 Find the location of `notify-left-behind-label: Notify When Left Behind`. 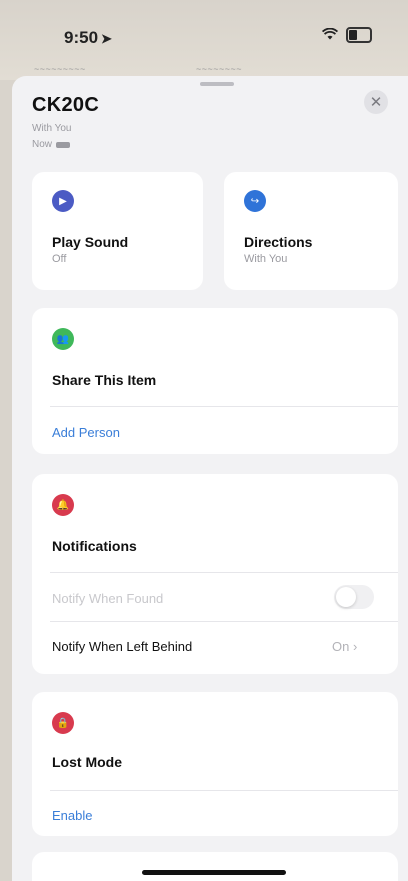

notify-left-behind-label: Notify When Left Behind is located at coordinates (122, 646).